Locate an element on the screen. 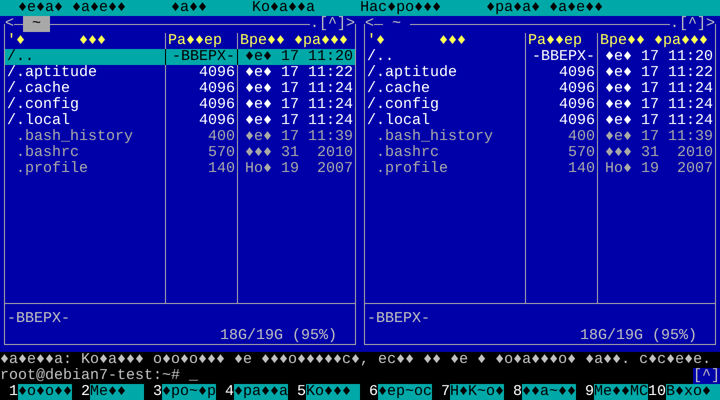 The height and width of the screenshot is (400, 720). function-key: Me♦♦MC is located at coordinates (621, 392).